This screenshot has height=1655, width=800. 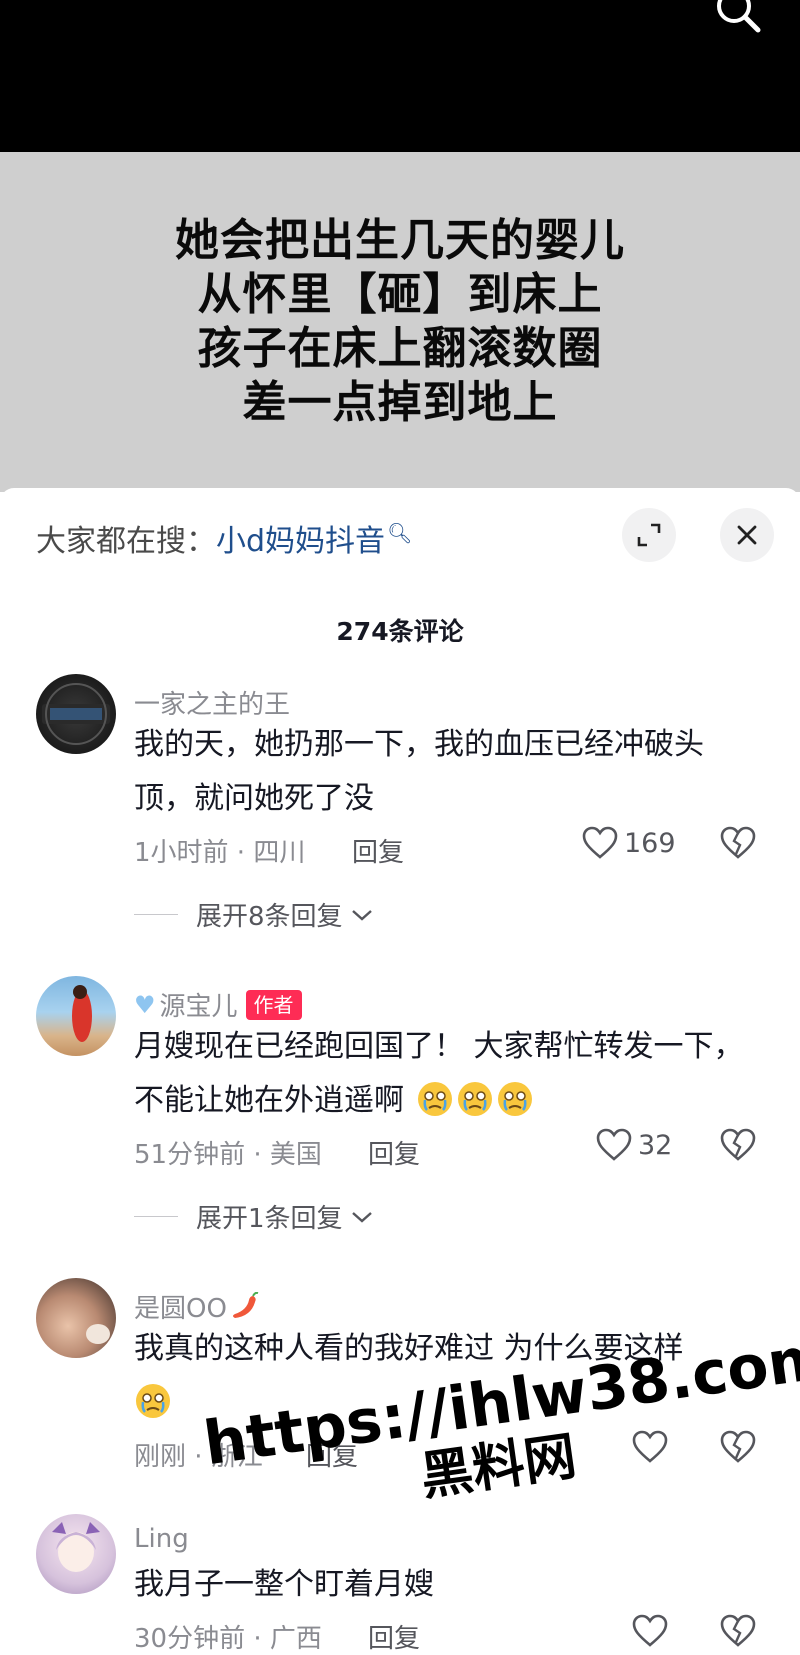 What do you see at coordinates (269, 1216) in the screenshot?
I see `expand-replies-label: 展开1条回复` at bounding box center [269, 1216].